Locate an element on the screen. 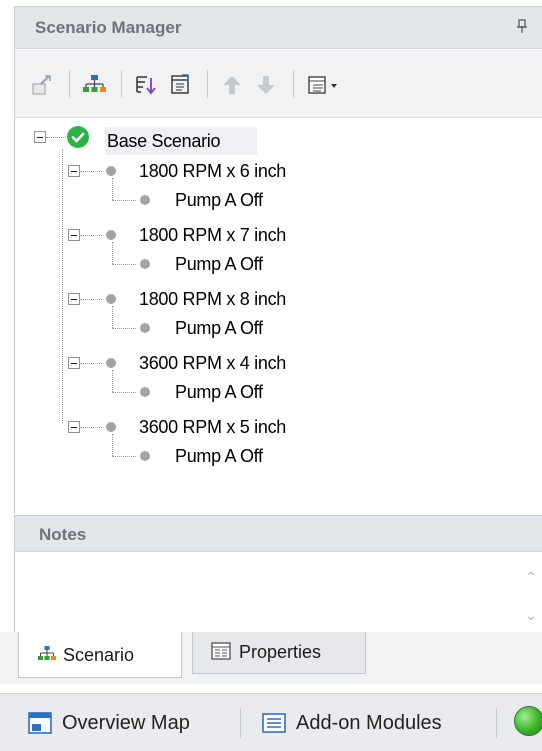 The height and width of the screenshot is (751, 542). promote-icon is located at coordinates (42, 85).